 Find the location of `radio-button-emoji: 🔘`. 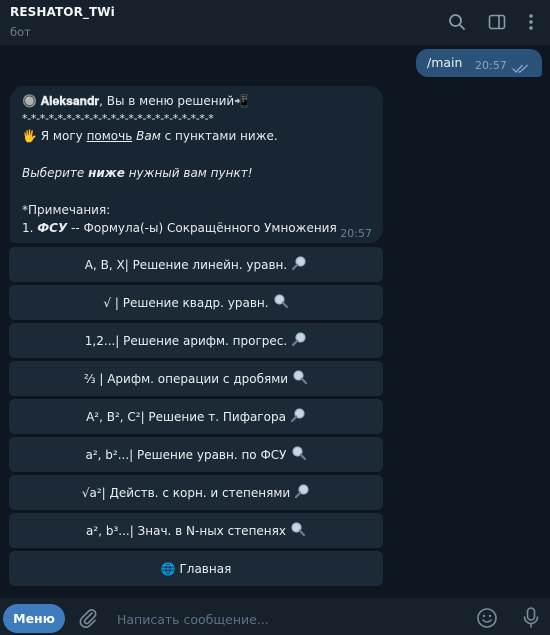

radio-button-emoji: 🔘 is located at coordinates (29, 101).